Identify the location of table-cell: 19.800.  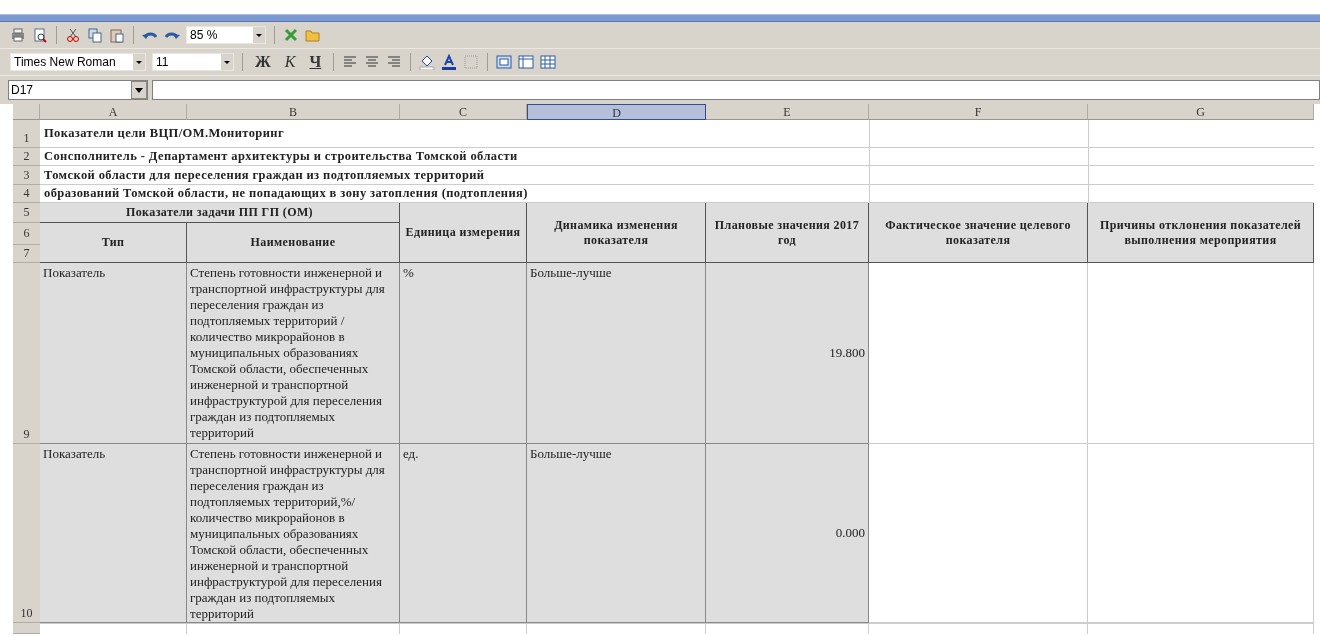
(787, 353).